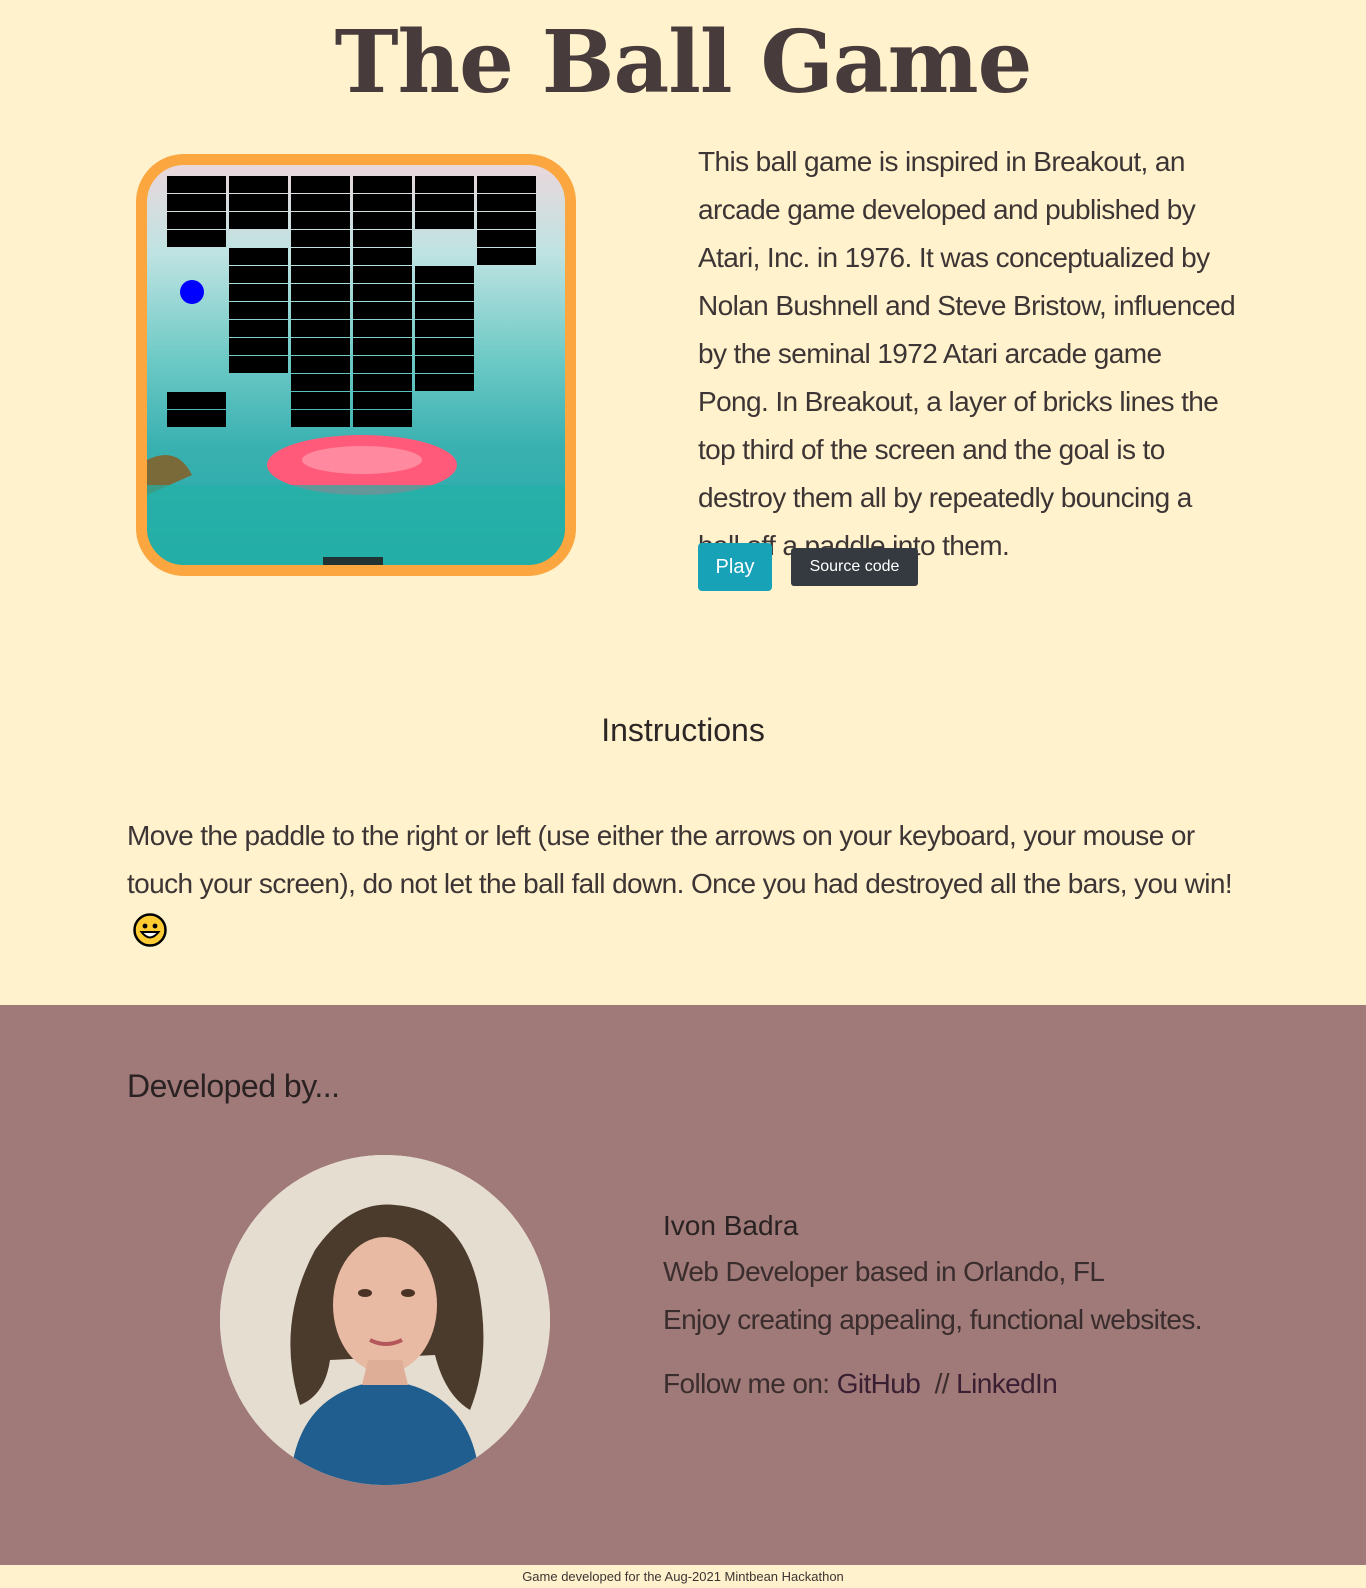 The height and width of the screenshot is (1588, 1366). I want to click on github-link: GitHub, so click(879, 1383).